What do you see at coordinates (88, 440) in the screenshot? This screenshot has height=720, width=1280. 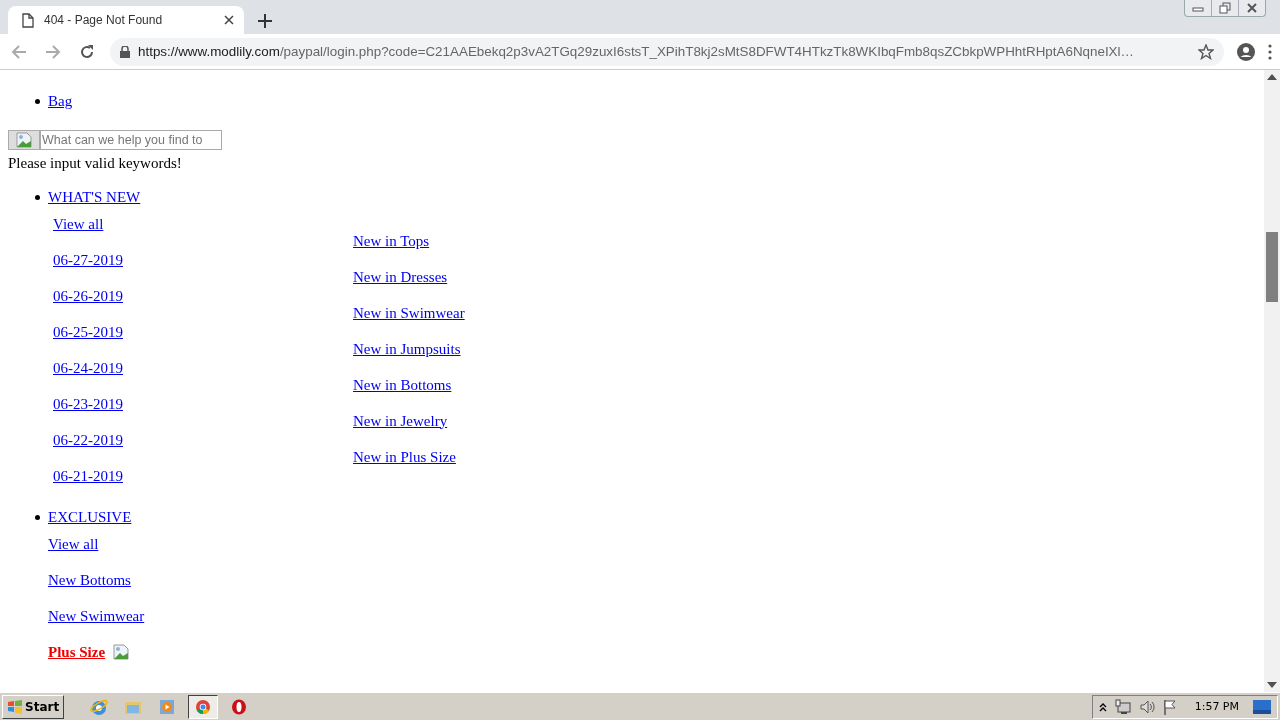 I see `submenu-link: 06-22-2019` at bounding box center [88, 440].